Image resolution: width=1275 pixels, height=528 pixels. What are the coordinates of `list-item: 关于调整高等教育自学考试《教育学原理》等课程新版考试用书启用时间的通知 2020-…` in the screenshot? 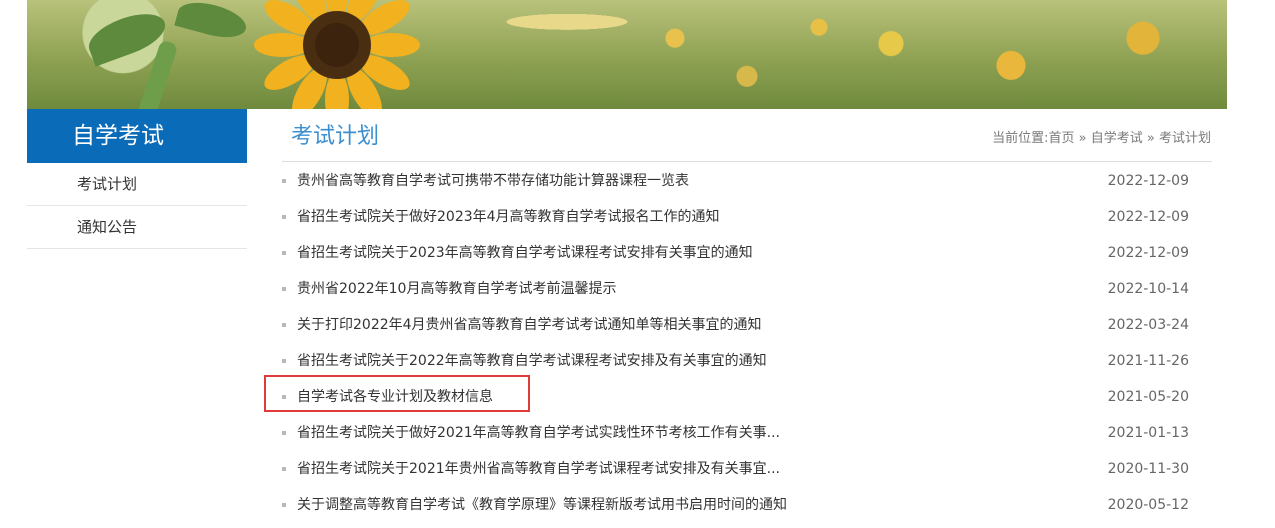 It's located at (747, 505).